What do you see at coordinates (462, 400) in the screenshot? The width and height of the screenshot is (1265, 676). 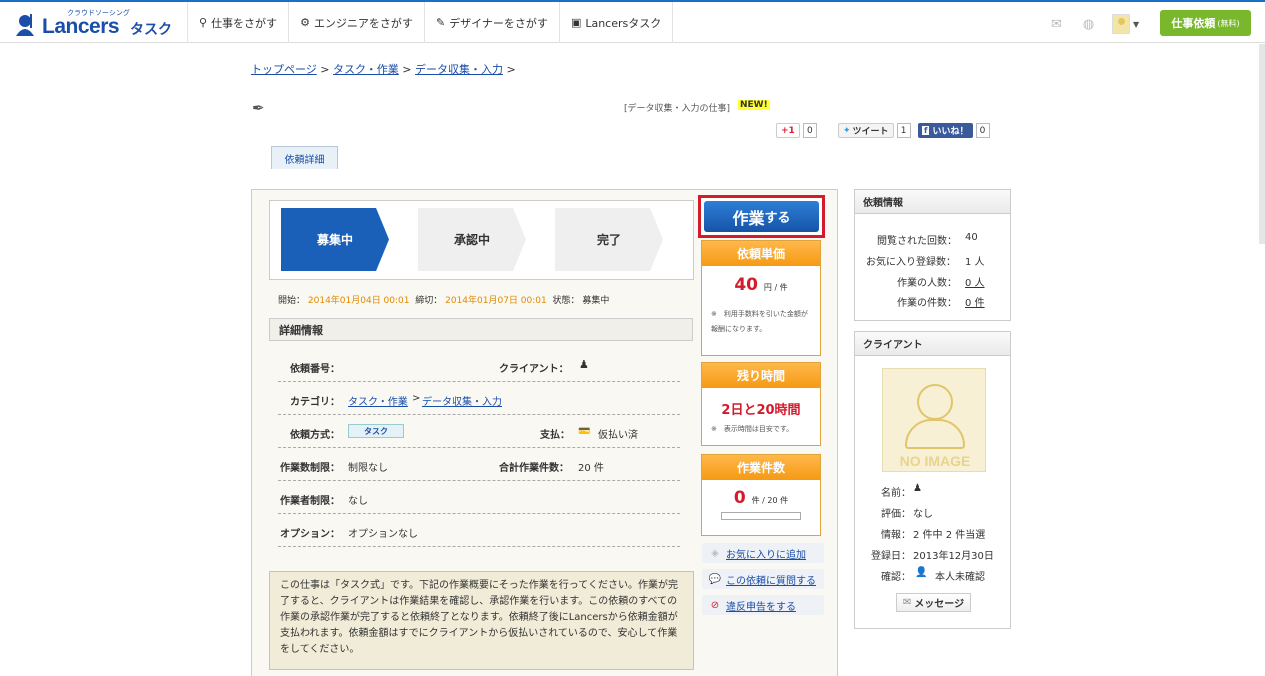 I see `category-link-data-entry: データ収集・入力` at bounding box center [462, 400].